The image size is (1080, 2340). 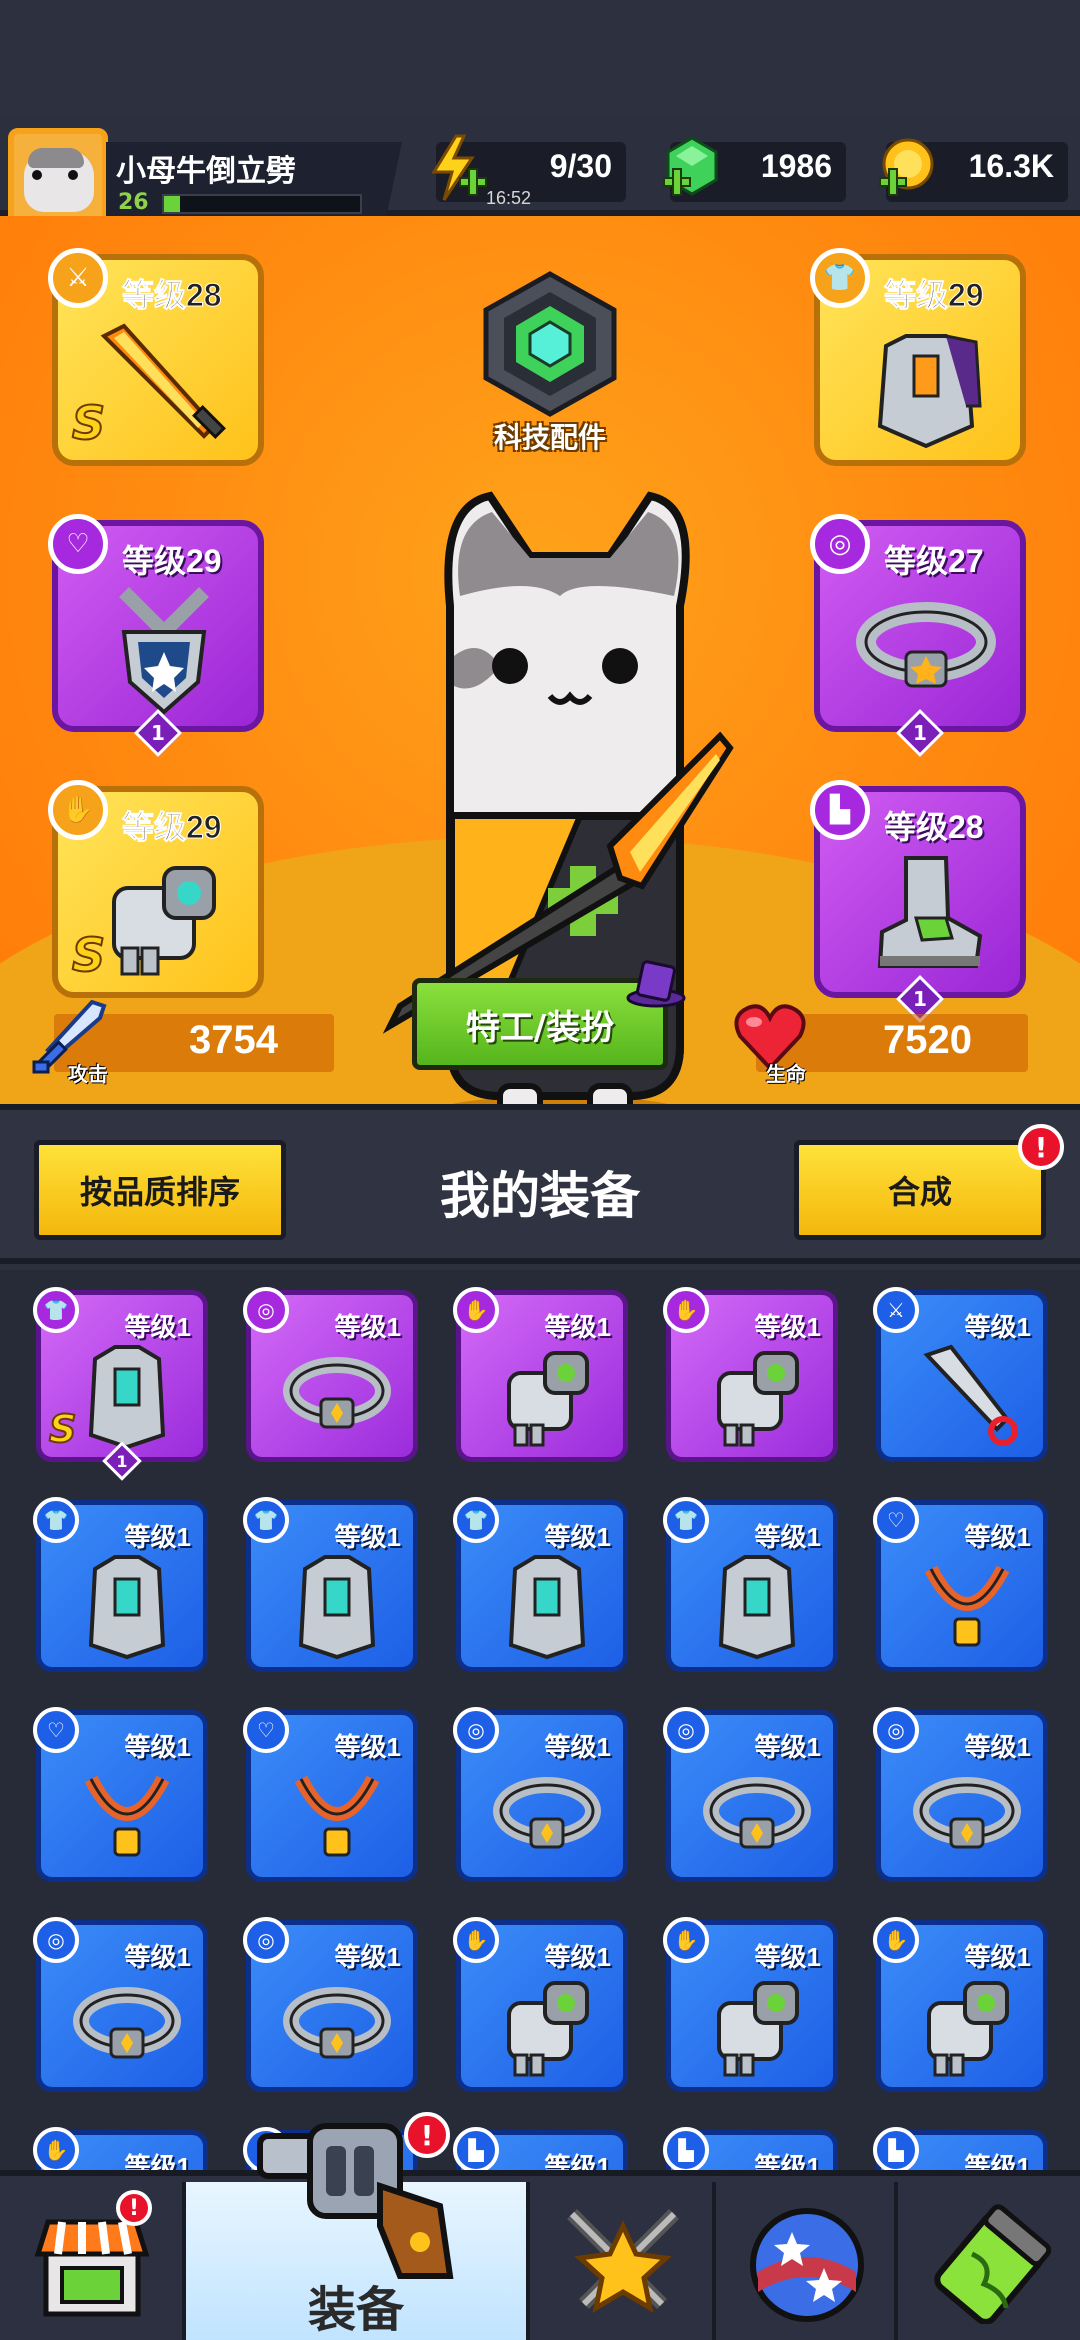 What do you see at coordinates (896, 2148) in the screenshot?
I see `boot-category-icon: ▙` at bounding box center [896, 2148].